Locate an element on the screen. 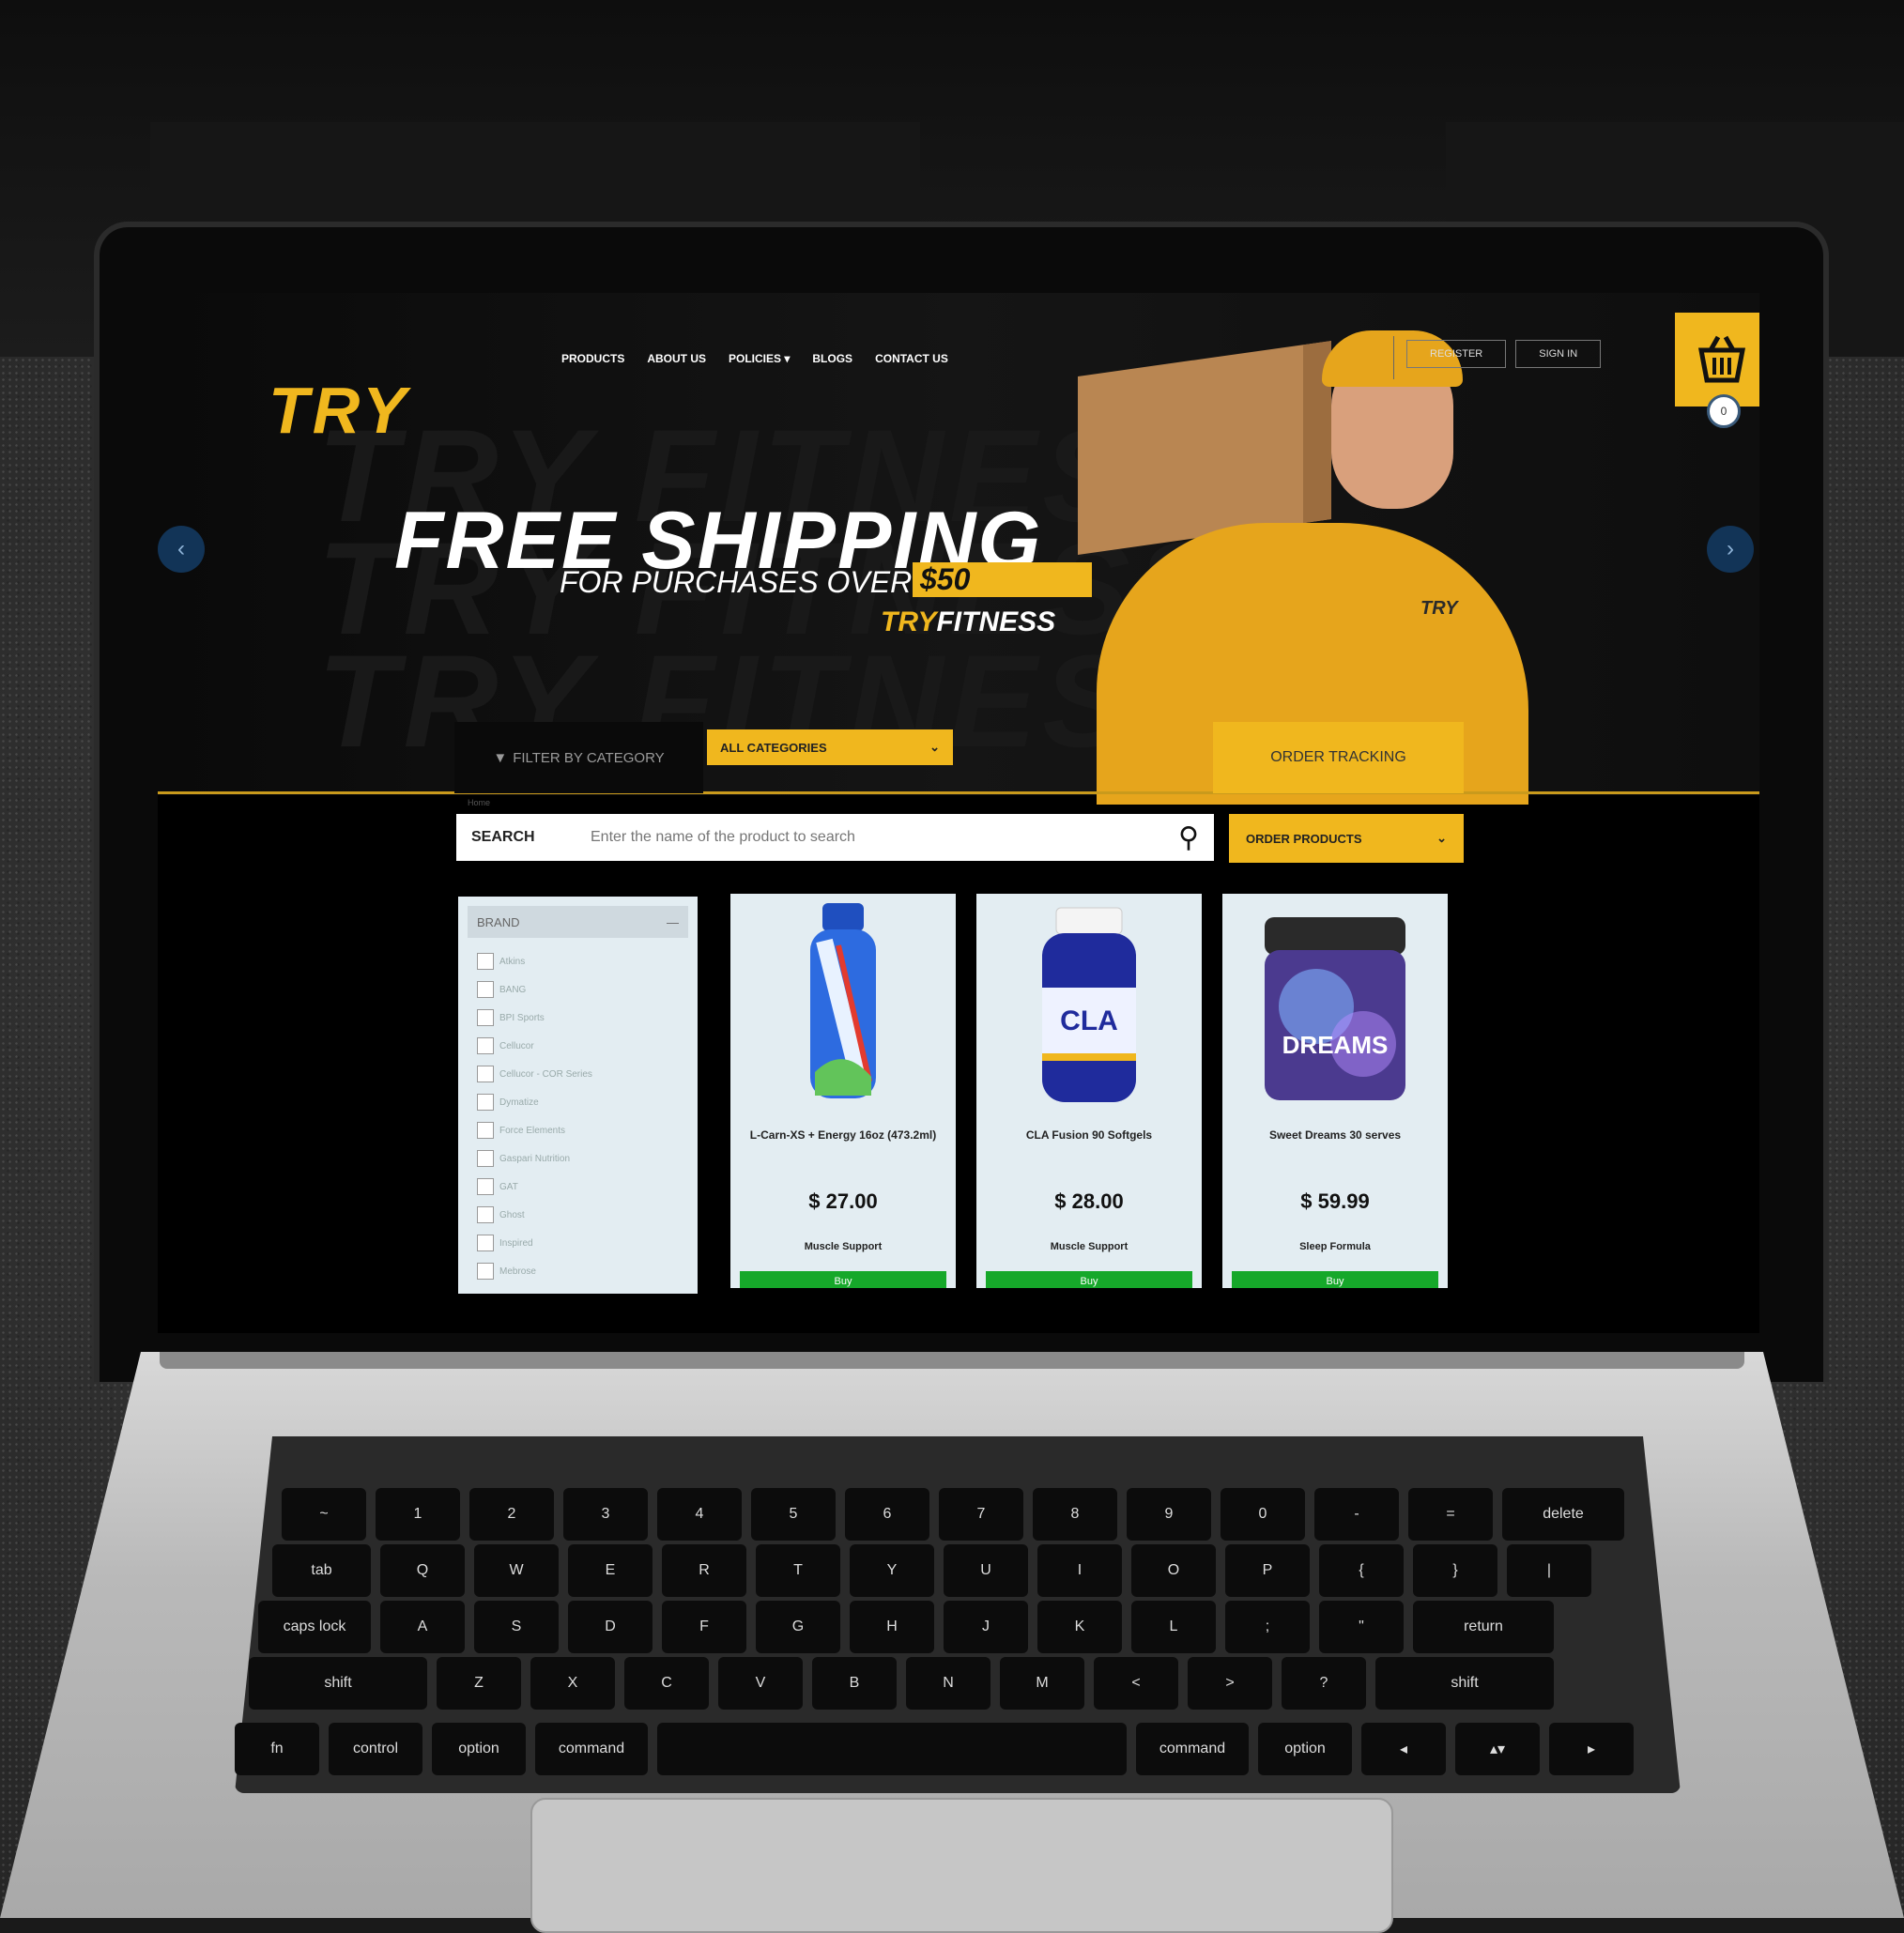 This screenshot has height=1933, width=1904. collapse-icon: — is located at coordinates (673, 922).